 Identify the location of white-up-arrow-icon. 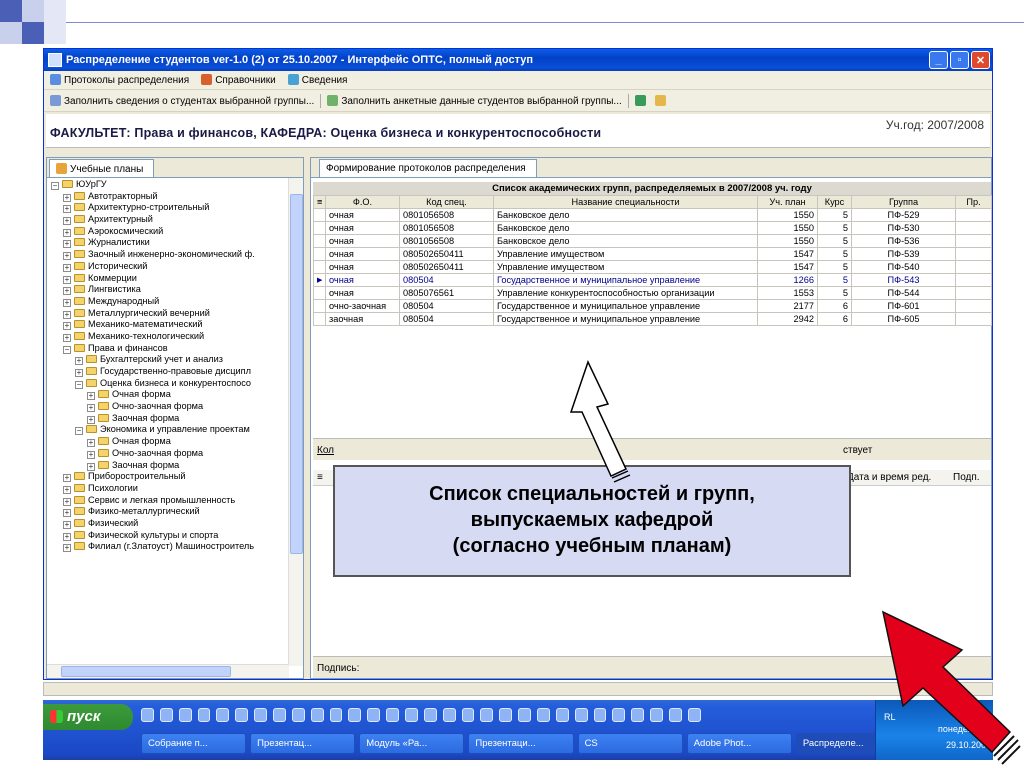
(600, 421).